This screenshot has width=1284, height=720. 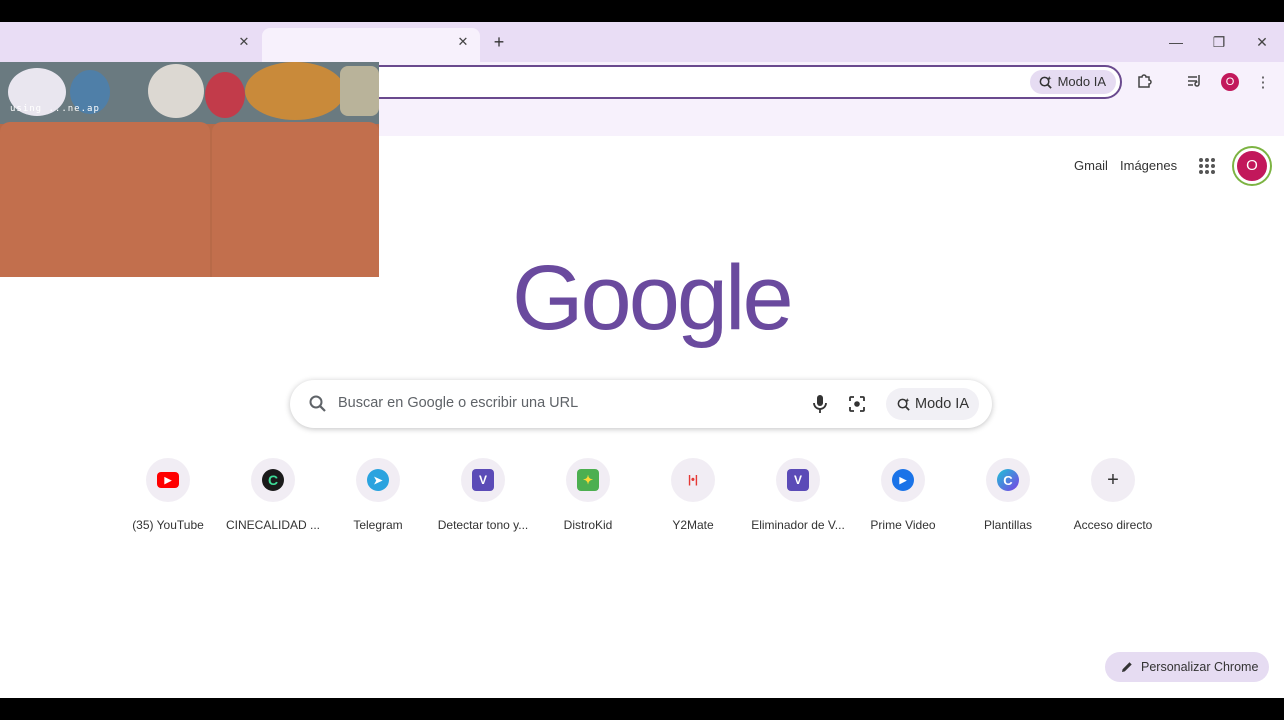 I want to click on images-link: Imágenes, so click(x=1148, y=165).